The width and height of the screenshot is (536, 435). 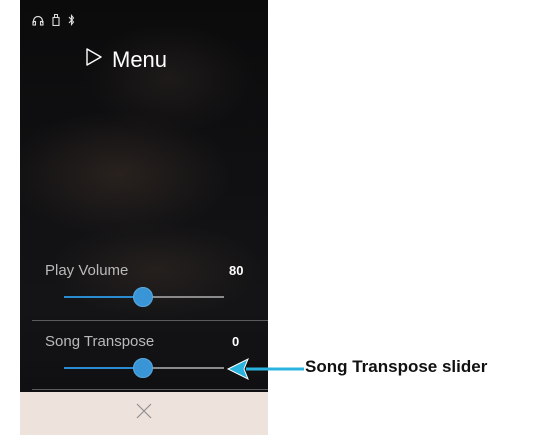 I want to click on play-volume-label: Play Volume, so click(x=87, y=270).